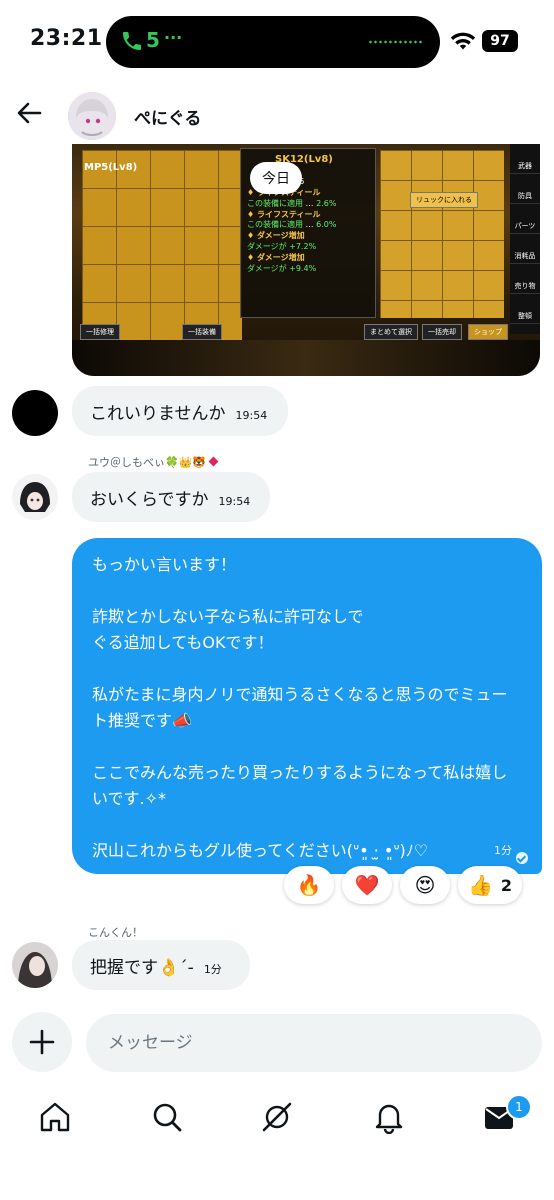  What do you see at coordinates (173, 37) in the screenshot?
I see `call-dots: ···` at bounding box center [173, 37].